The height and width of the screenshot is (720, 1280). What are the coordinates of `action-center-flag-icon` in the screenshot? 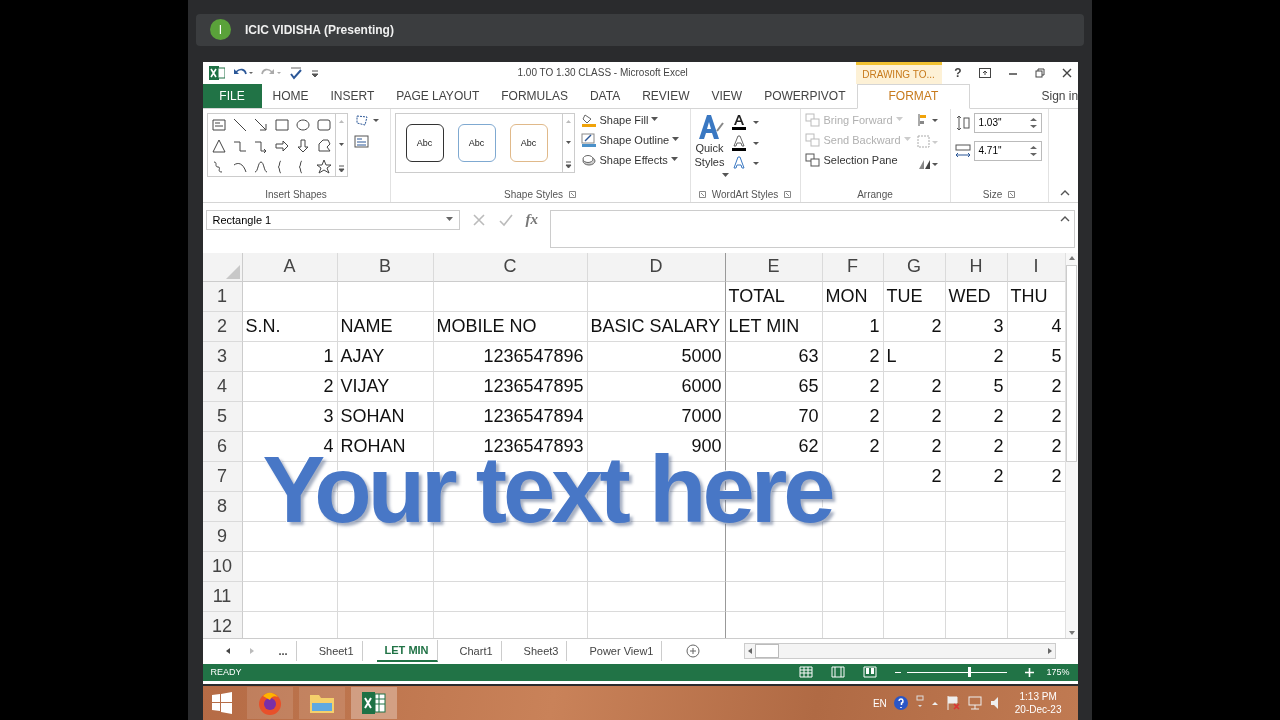 It's located at (952, 703).